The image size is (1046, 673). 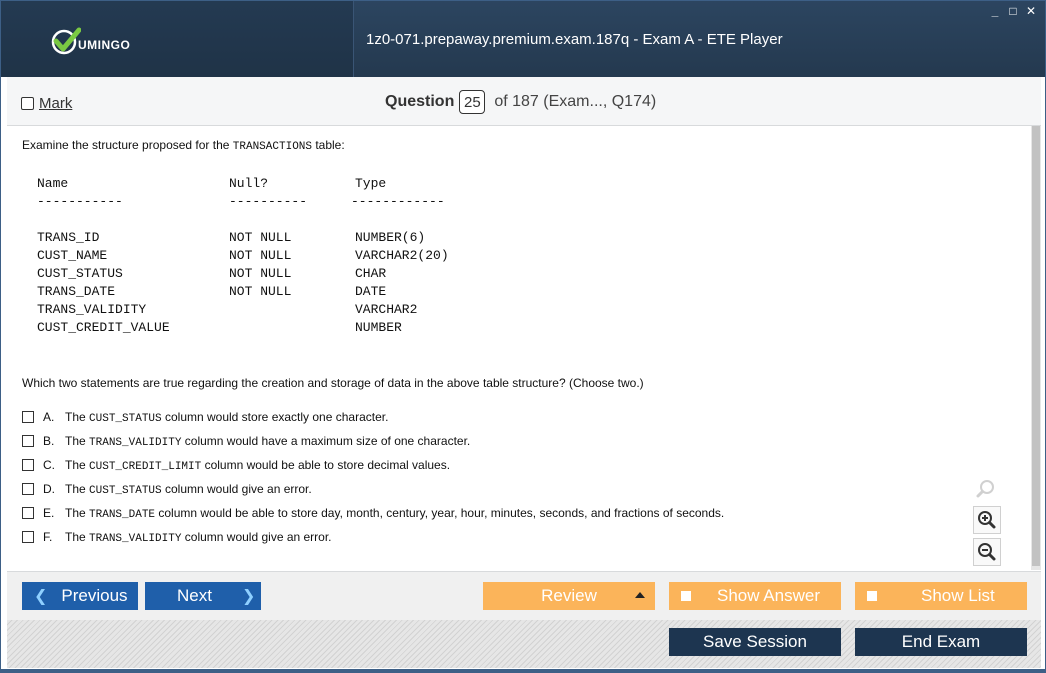 I want to click on zoom-icon, so click(x=985, y=489).